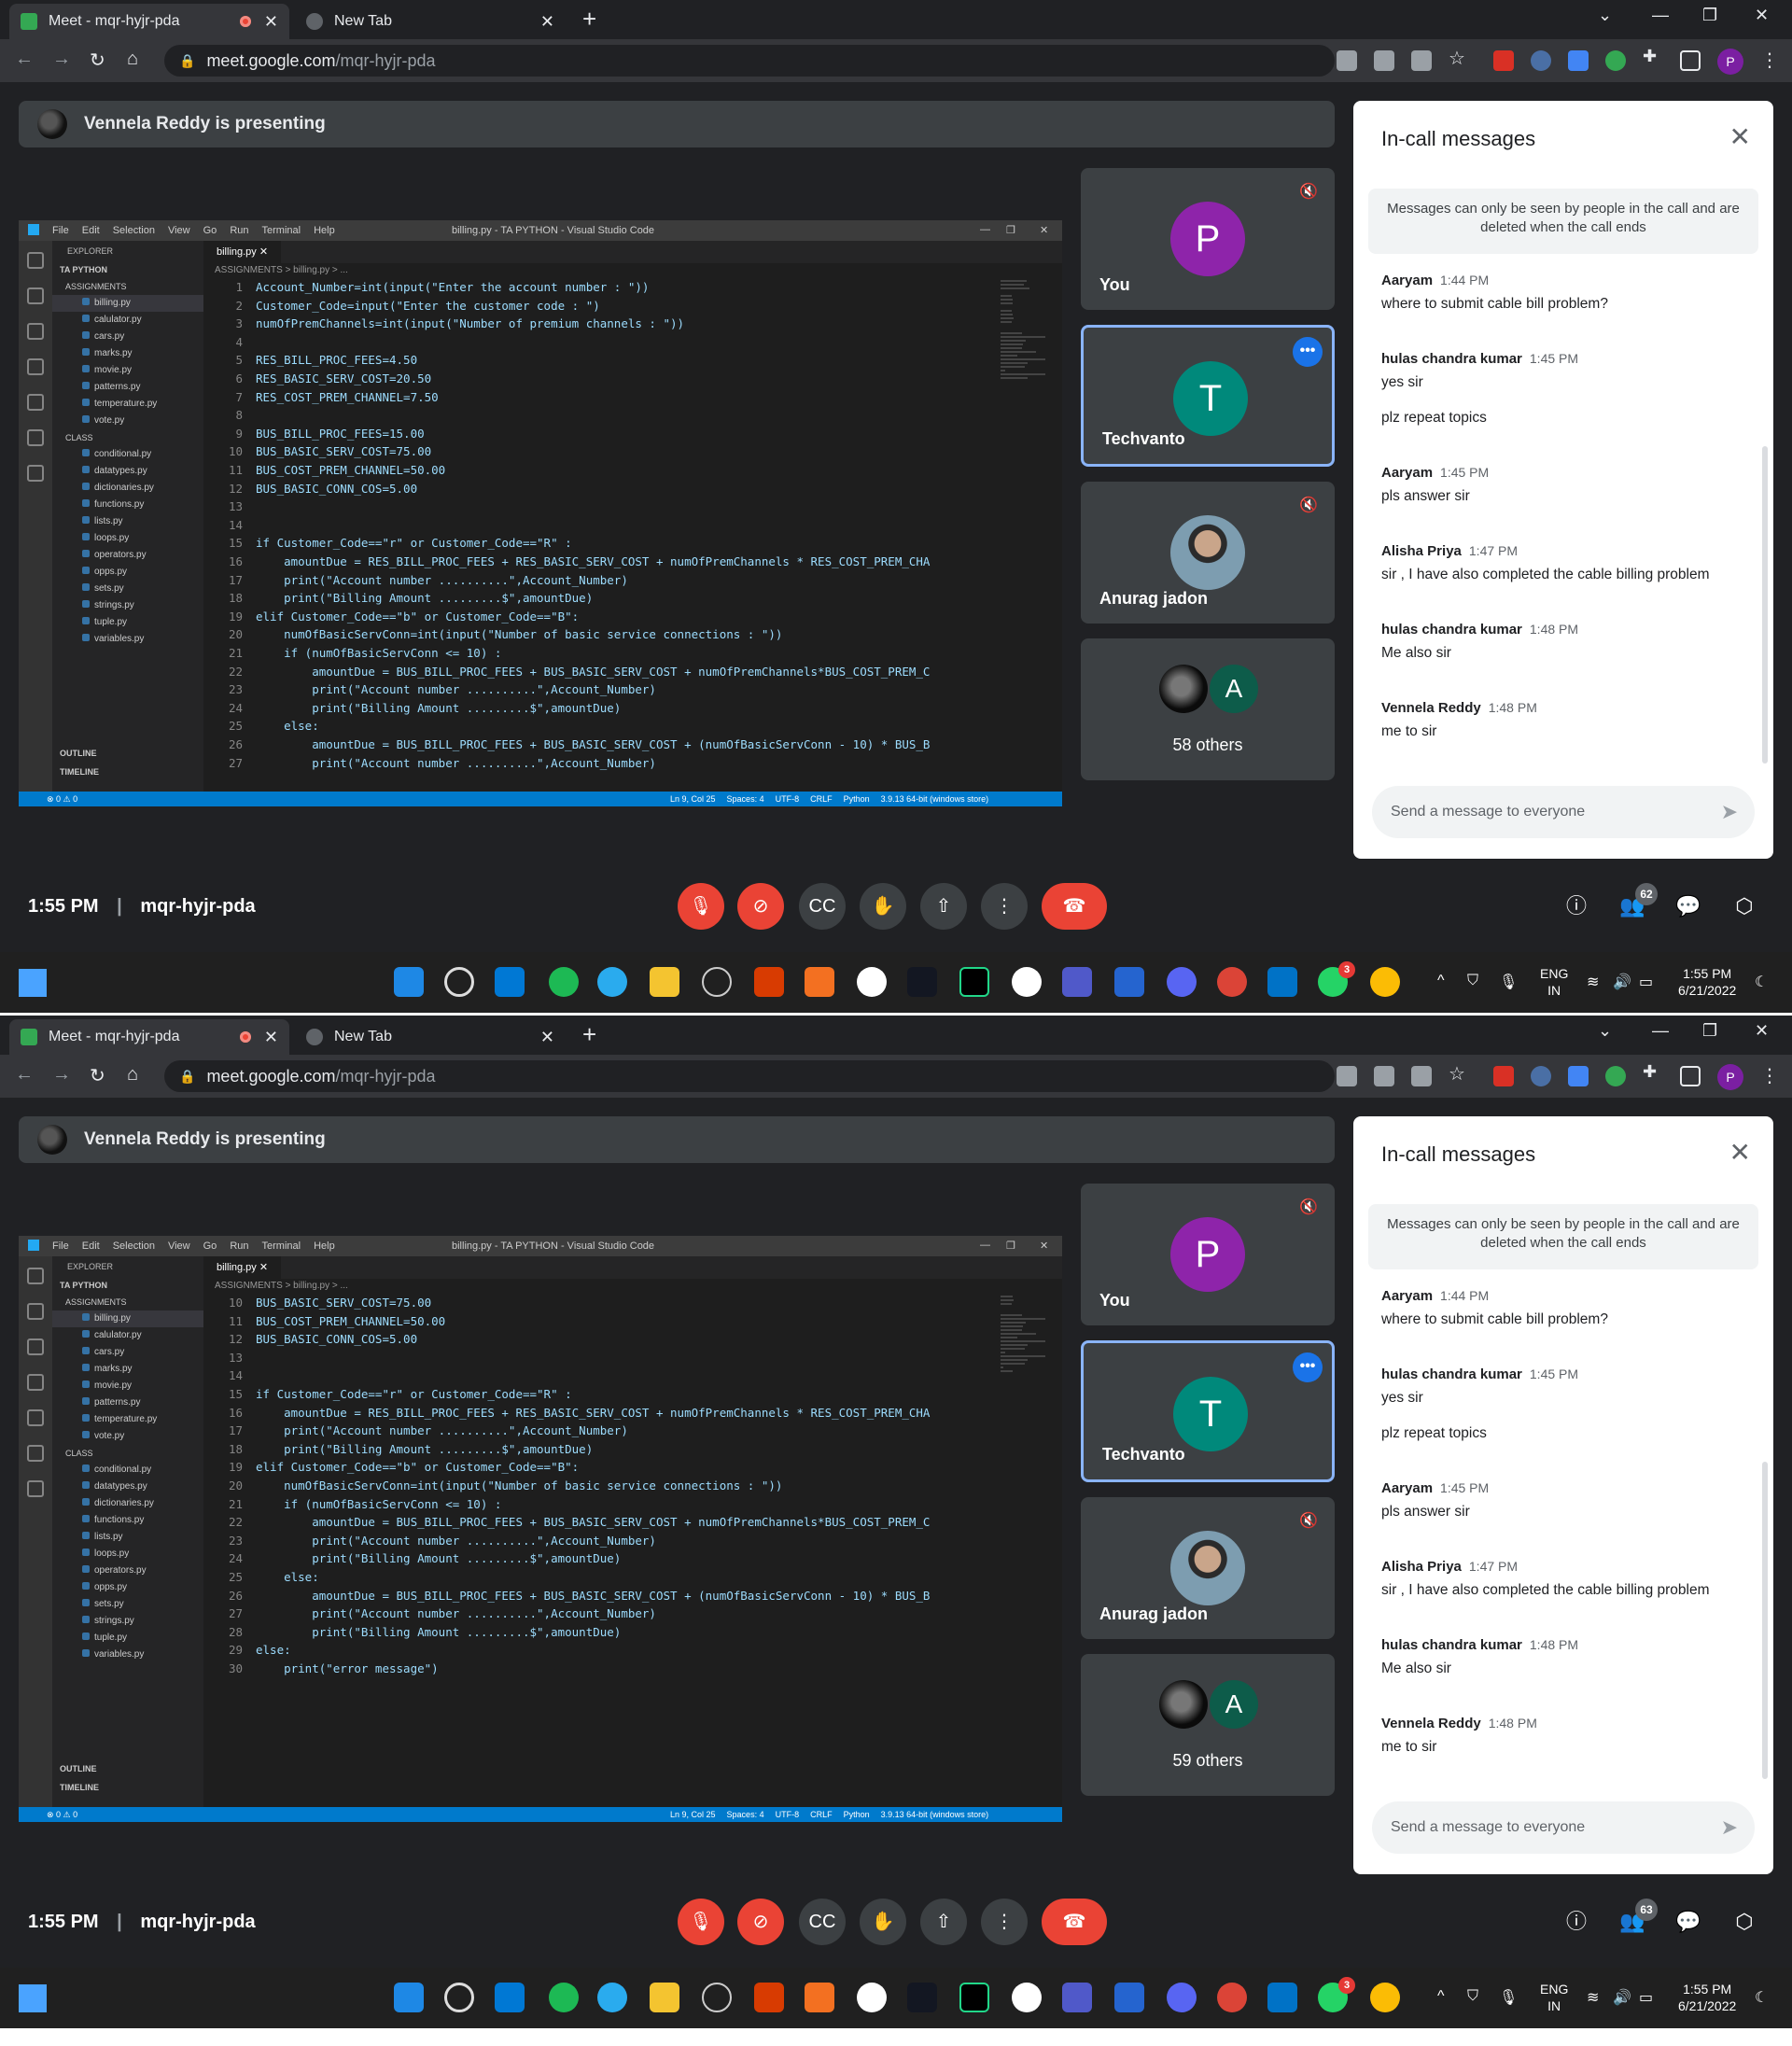 This screenshot has width=1792, height=2046. I want to click on app-orange-icon, so click(819, 982).